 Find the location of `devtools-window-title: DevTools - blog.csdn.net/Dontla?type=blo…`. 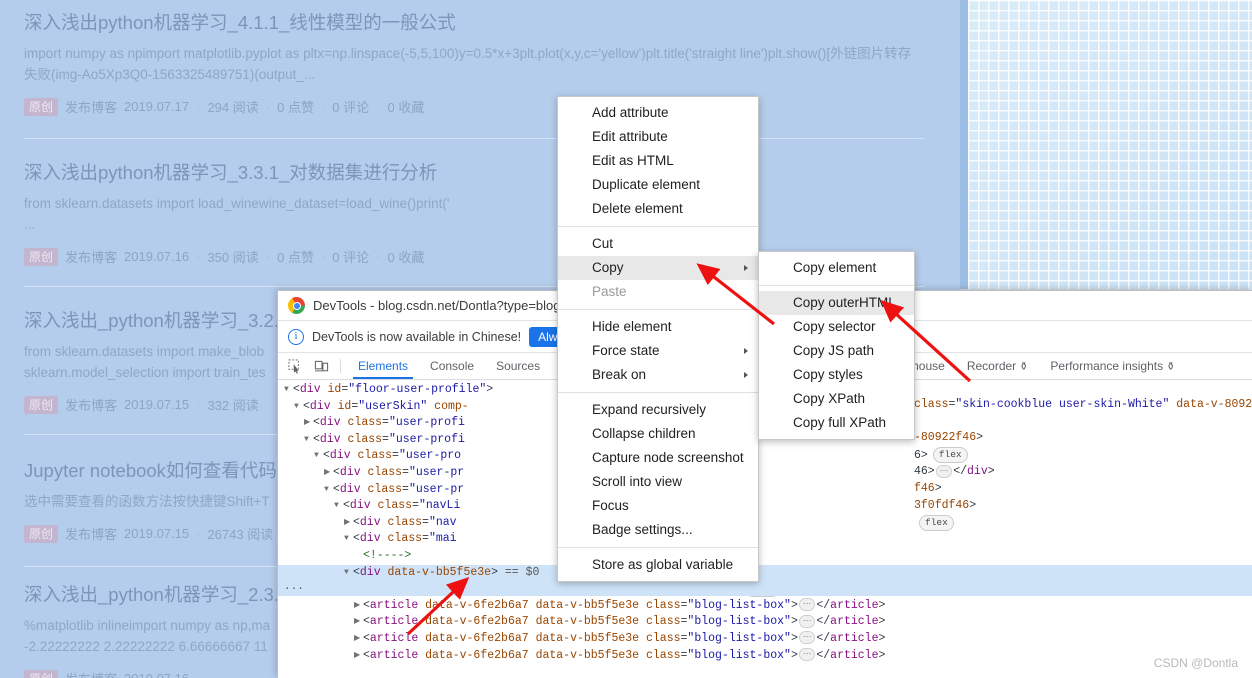

devtools-window-title: DevTools - blog.csdn.net/Dontla?type=blo… is located at coordinates (437, 305).